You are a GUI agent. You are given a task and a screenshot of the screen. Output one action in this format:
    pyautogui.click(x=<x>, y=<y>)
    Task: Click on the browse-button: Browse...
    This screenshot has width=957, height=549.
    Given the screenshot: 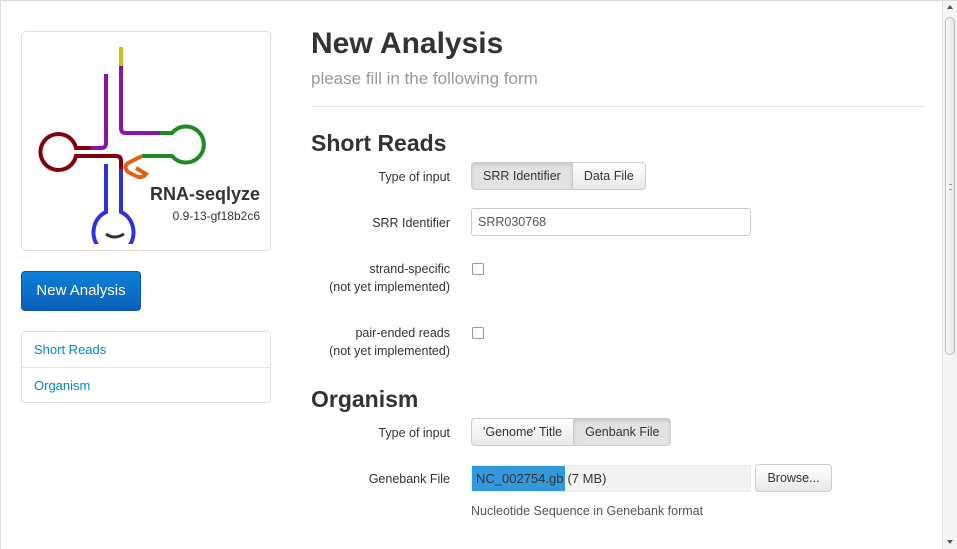 What is the action you would take?
    pyautogui.click(x=793, y=478)
    